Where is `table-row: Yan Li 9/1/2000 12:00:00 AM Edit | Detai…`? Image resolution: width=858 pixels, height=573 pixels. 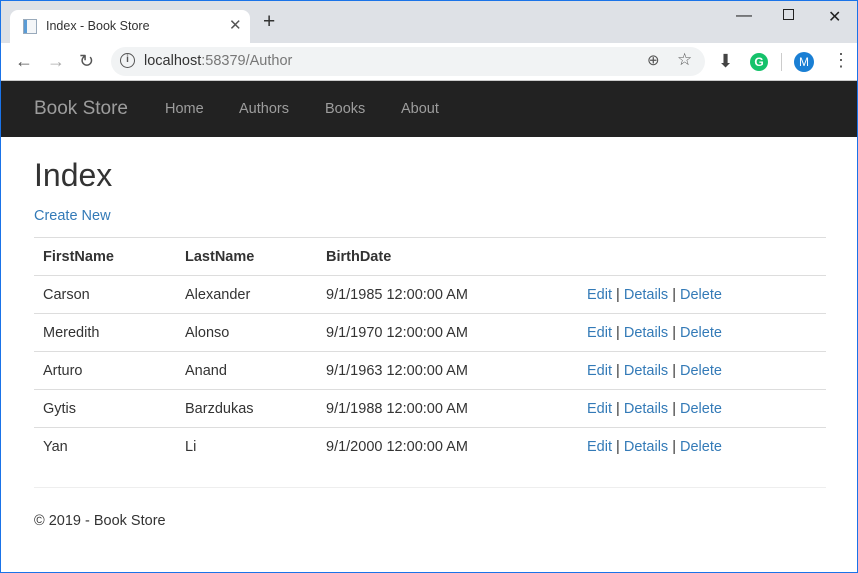
table-row: Yan Li 9/1/2000 12:00:00 AM Edit | Detai… is located at coordinates (430, 446).